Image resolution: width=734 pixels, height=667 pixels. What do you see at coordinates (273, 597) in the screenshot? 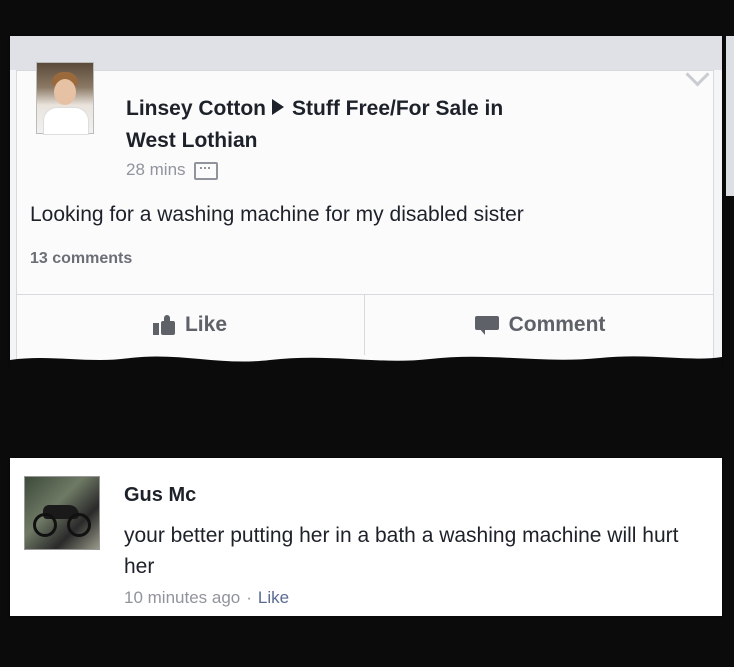
I see `comment-like-link: Like` at bounding box center [273, 597].